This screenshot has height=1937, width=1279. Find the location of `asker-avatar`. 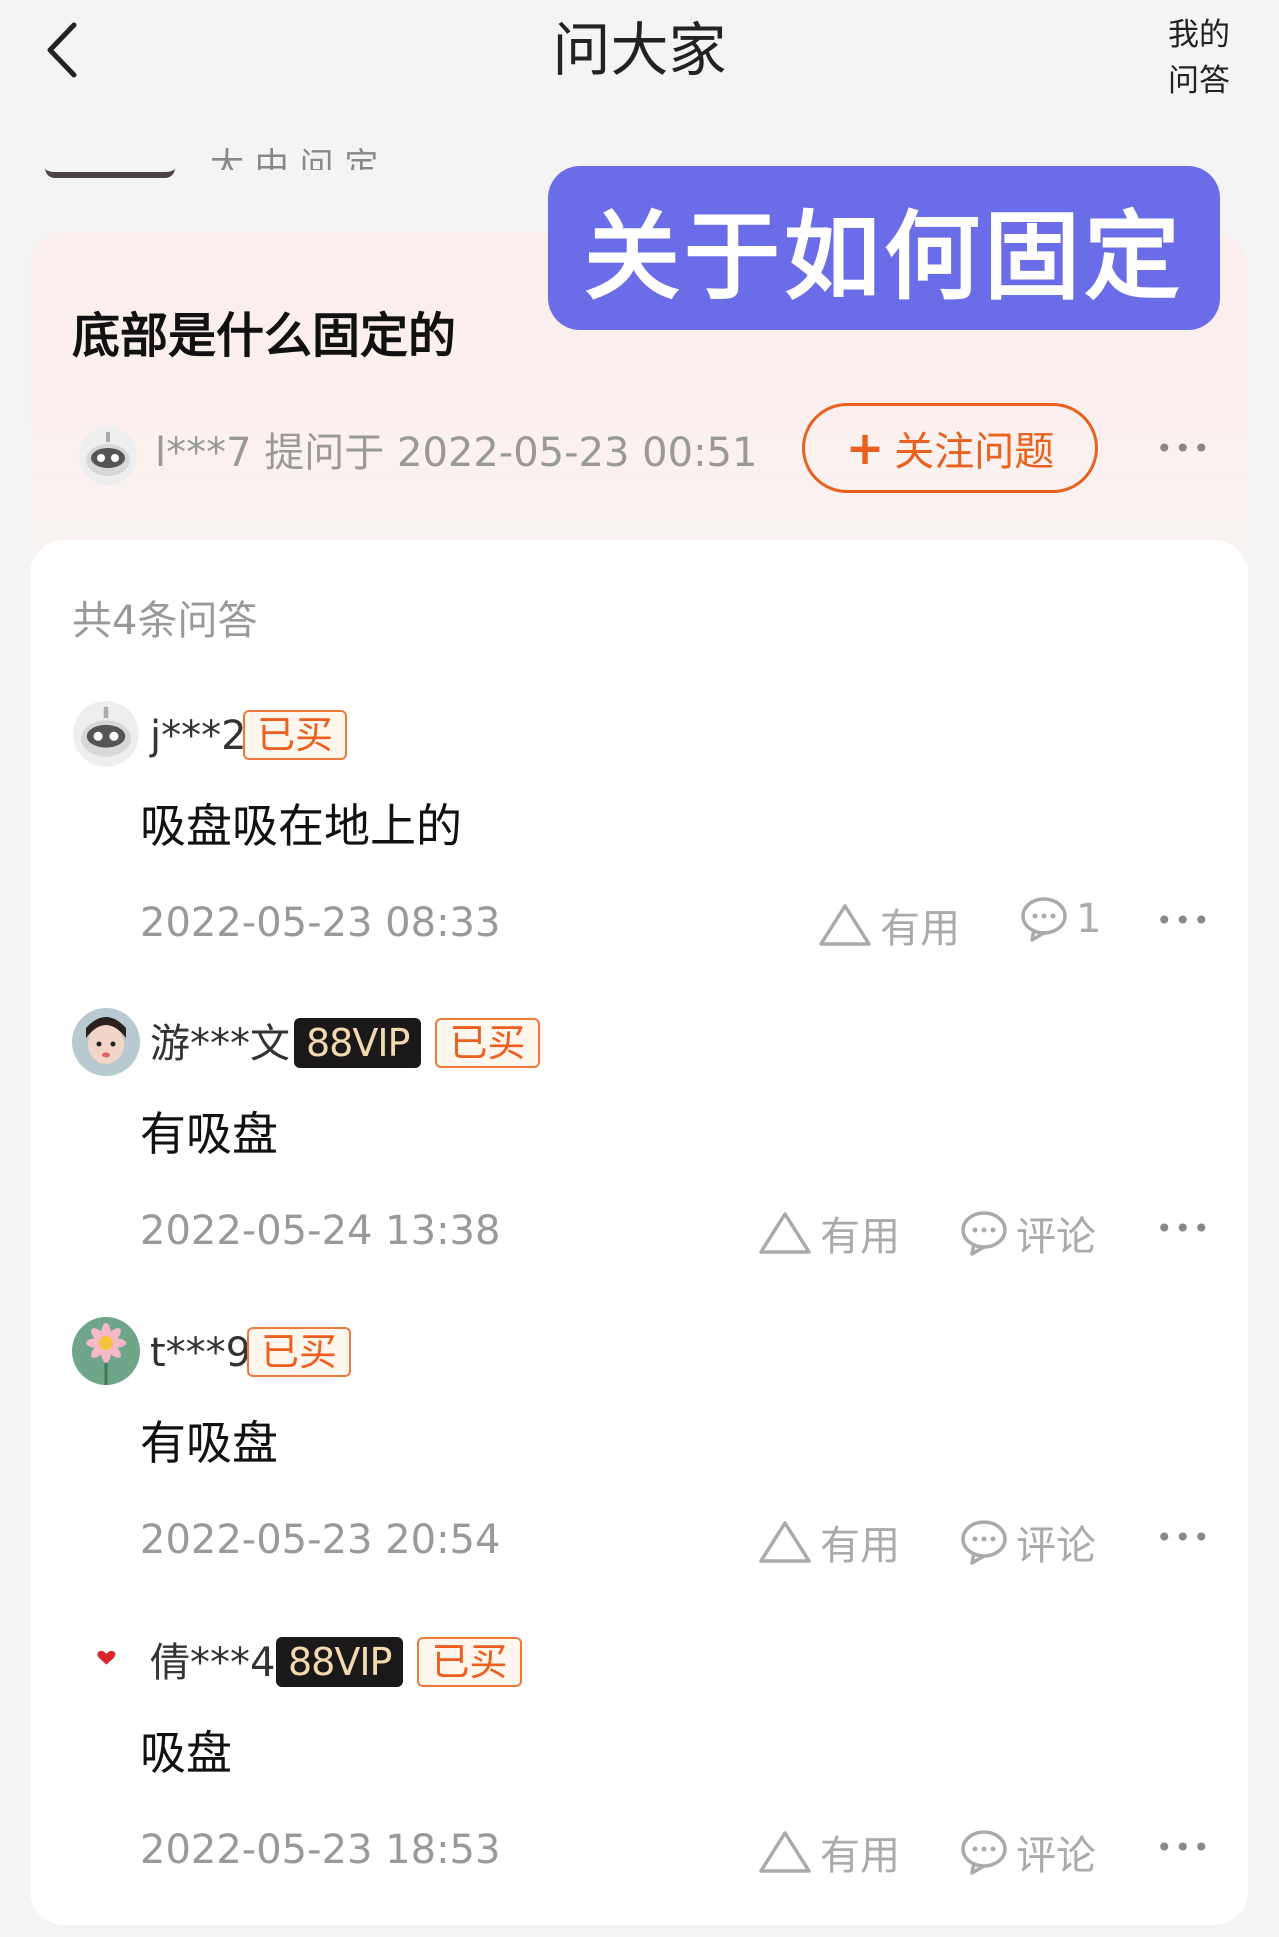

asker-avatar is located at coordinates (108, 456).